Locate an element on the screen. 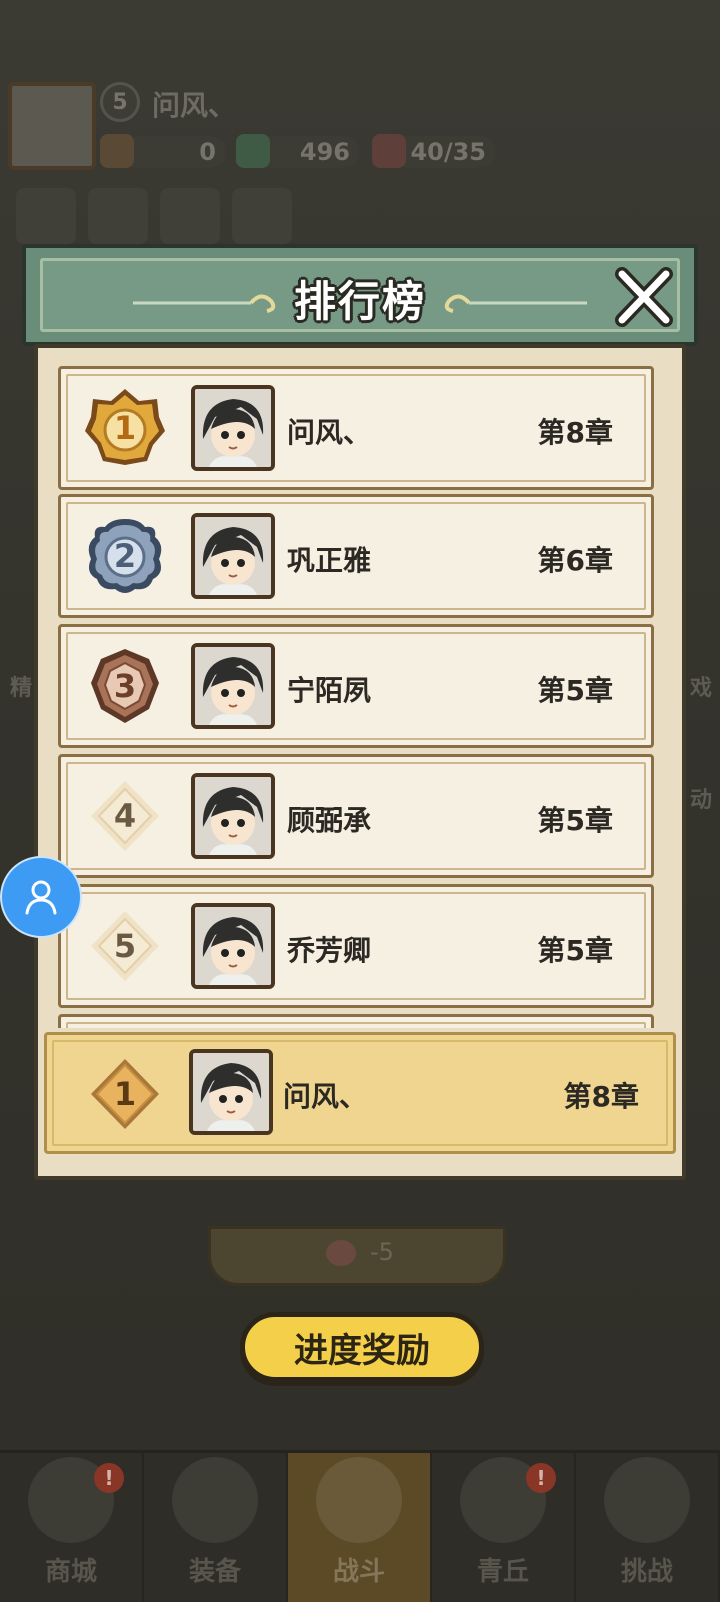 Image resolution: width=720 pixels, height=1602 pixels. leaderboard-row: 5 乔芳卿 第5章 is located at coordinates (356, 946).